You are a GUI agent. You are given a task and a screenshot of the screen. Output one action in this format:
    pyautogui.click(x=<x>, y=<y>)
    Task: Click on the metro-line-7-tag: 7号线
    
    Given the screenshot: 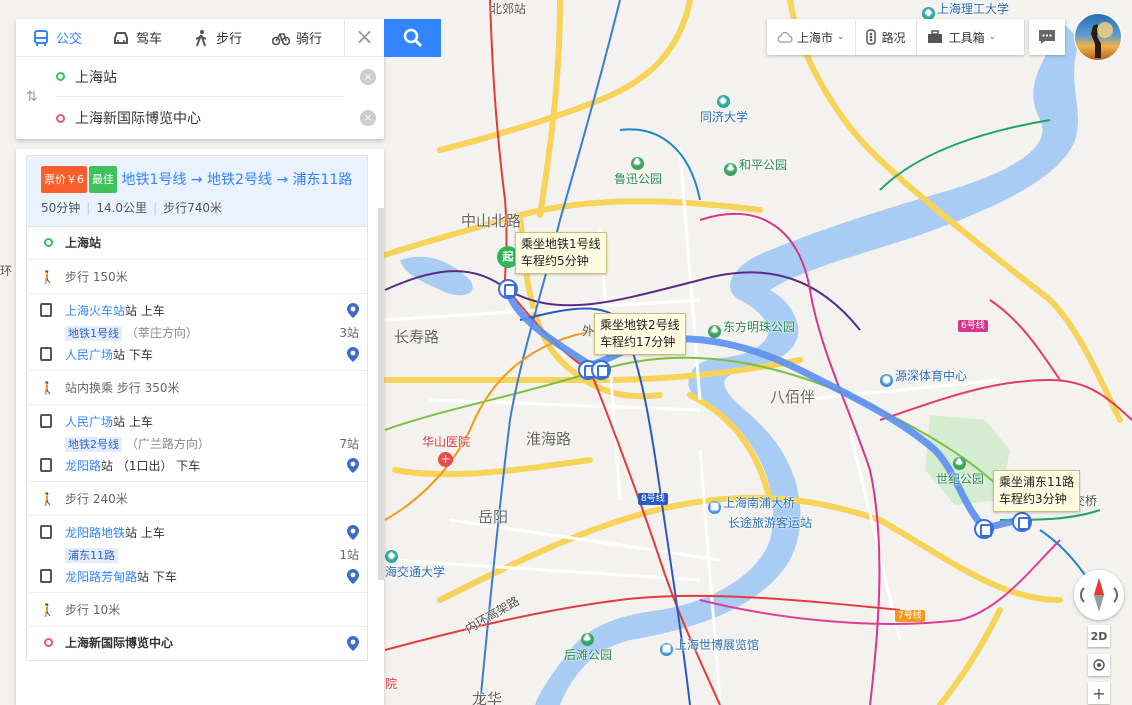 What is the action you would take?
    pyautogui.click(x=910, y=616)
    